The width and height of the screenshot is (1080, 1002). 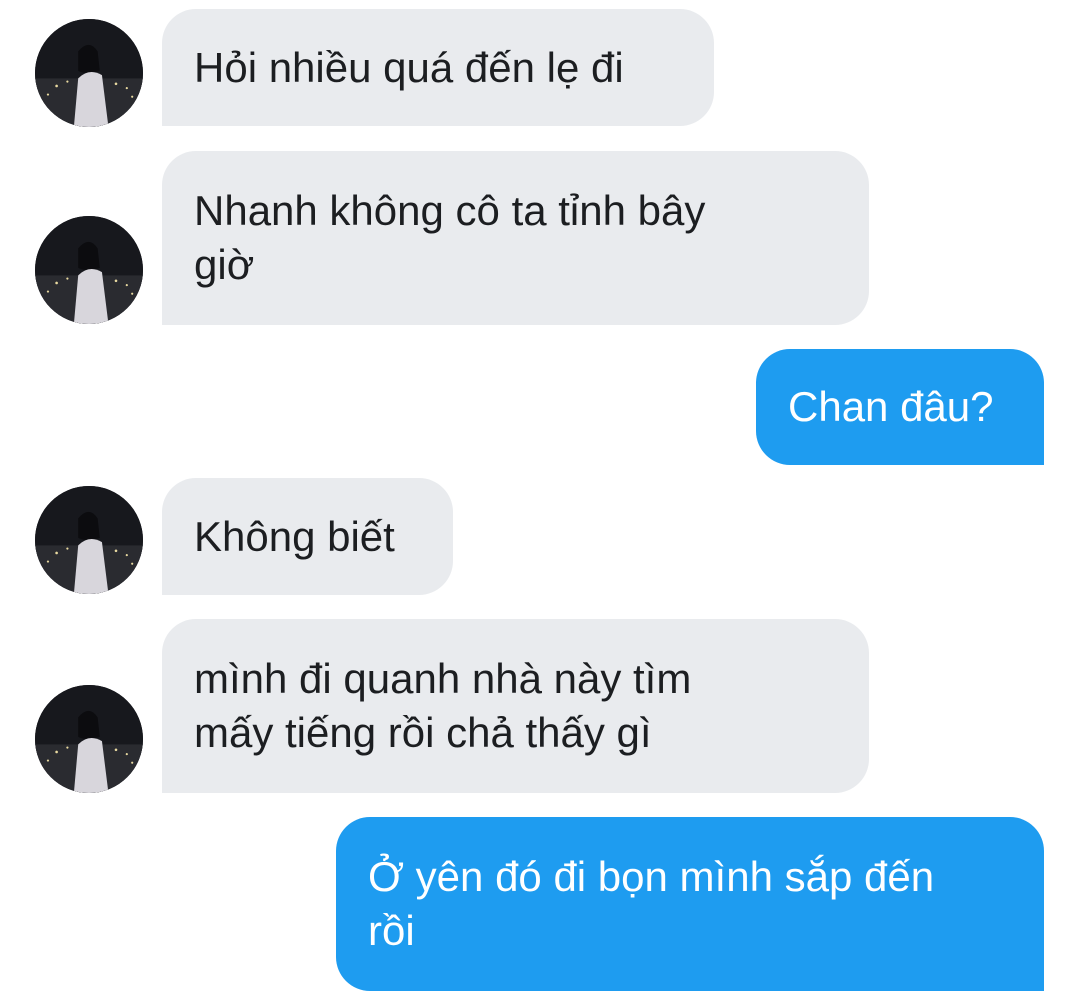 I want to click on message-bubble-received: Hỏi nhiều quá đến lẹ đi, so click(x=438, y=67).